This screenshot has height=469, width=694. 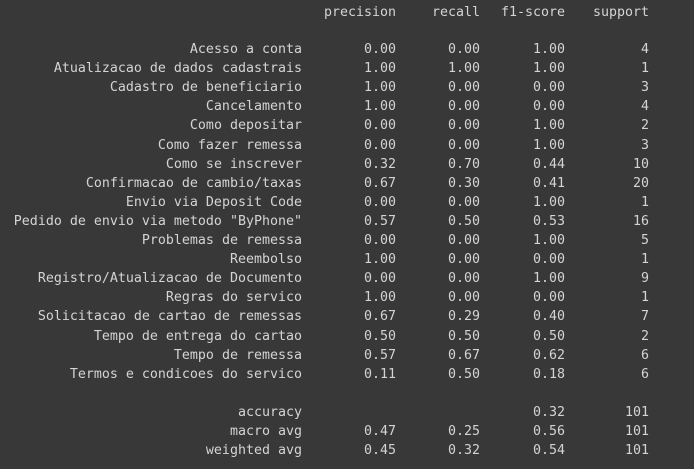 I want to click on class-metrics-row: Como depositar 0.00 0.00 1.00 2, so click(x=347, y=125).